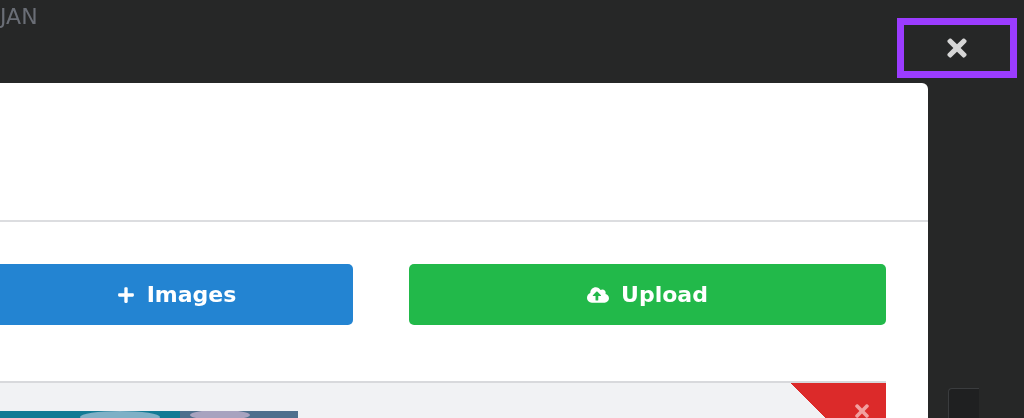  Describe the element at coordinates (125, 294) in the screenshot. I see `plus-icon` at that location.